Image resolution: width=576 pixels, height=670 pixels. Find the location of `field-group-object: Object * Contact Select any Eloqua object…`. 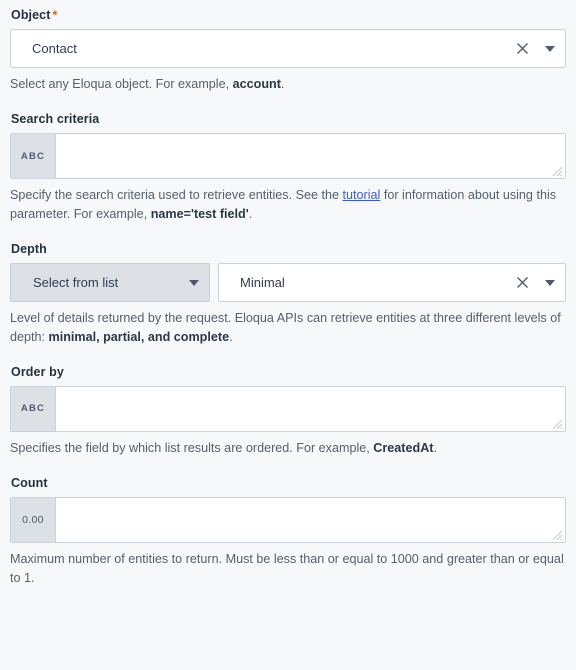

field-group-object: Object * Contact Select any Eloqua object… is located at coordinates (288, 50).